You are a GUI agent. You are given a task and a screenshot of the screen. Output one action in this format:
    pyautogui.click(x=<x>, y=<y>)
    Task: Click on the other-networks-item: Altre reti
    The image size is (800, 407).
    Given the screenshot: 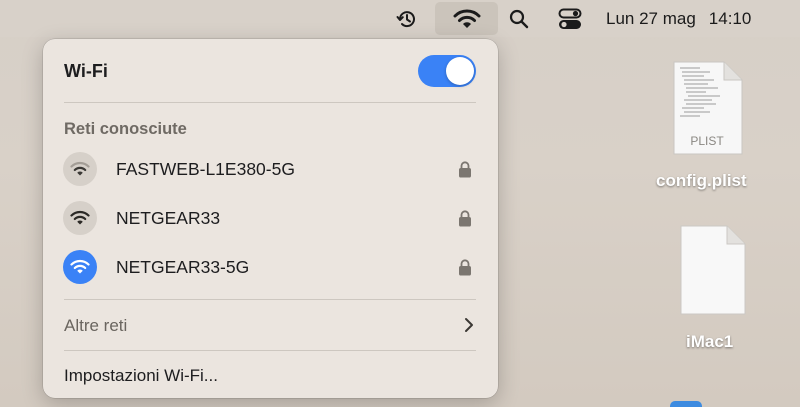 What is the action you would take?
    pyautogui.click(x=95, y=326)
    